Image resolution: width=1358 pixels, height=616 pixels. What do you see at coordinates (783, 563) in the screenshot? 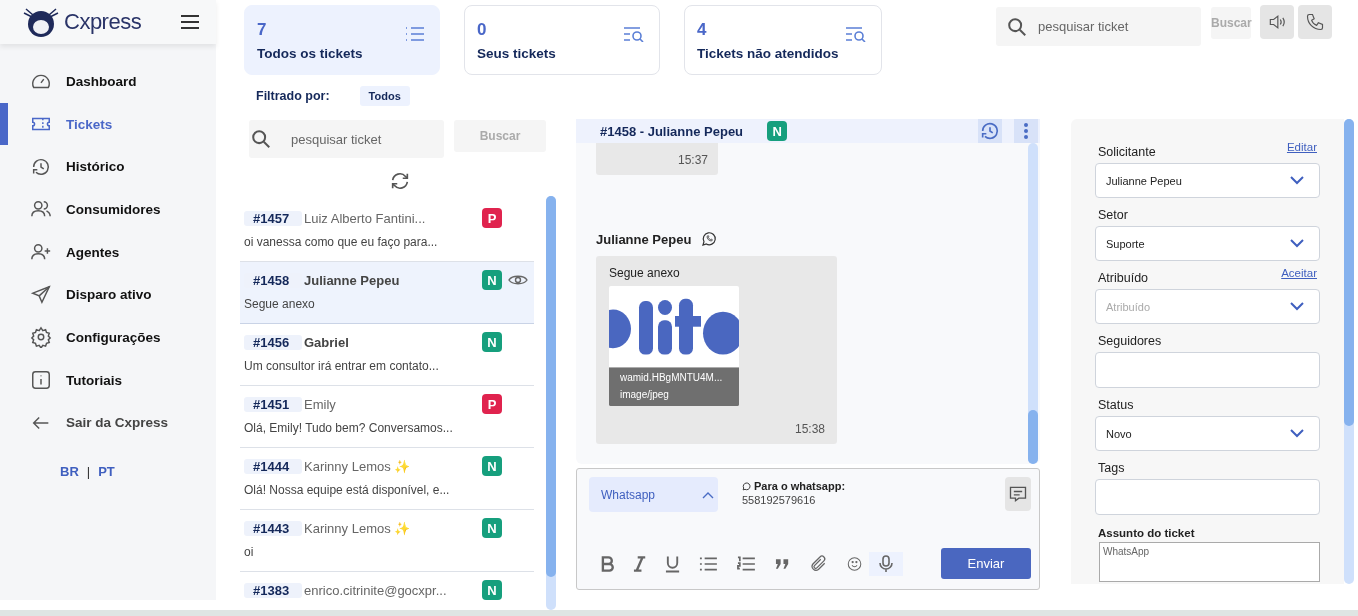
I see `quote-icon` at bounding box center [783, 563].